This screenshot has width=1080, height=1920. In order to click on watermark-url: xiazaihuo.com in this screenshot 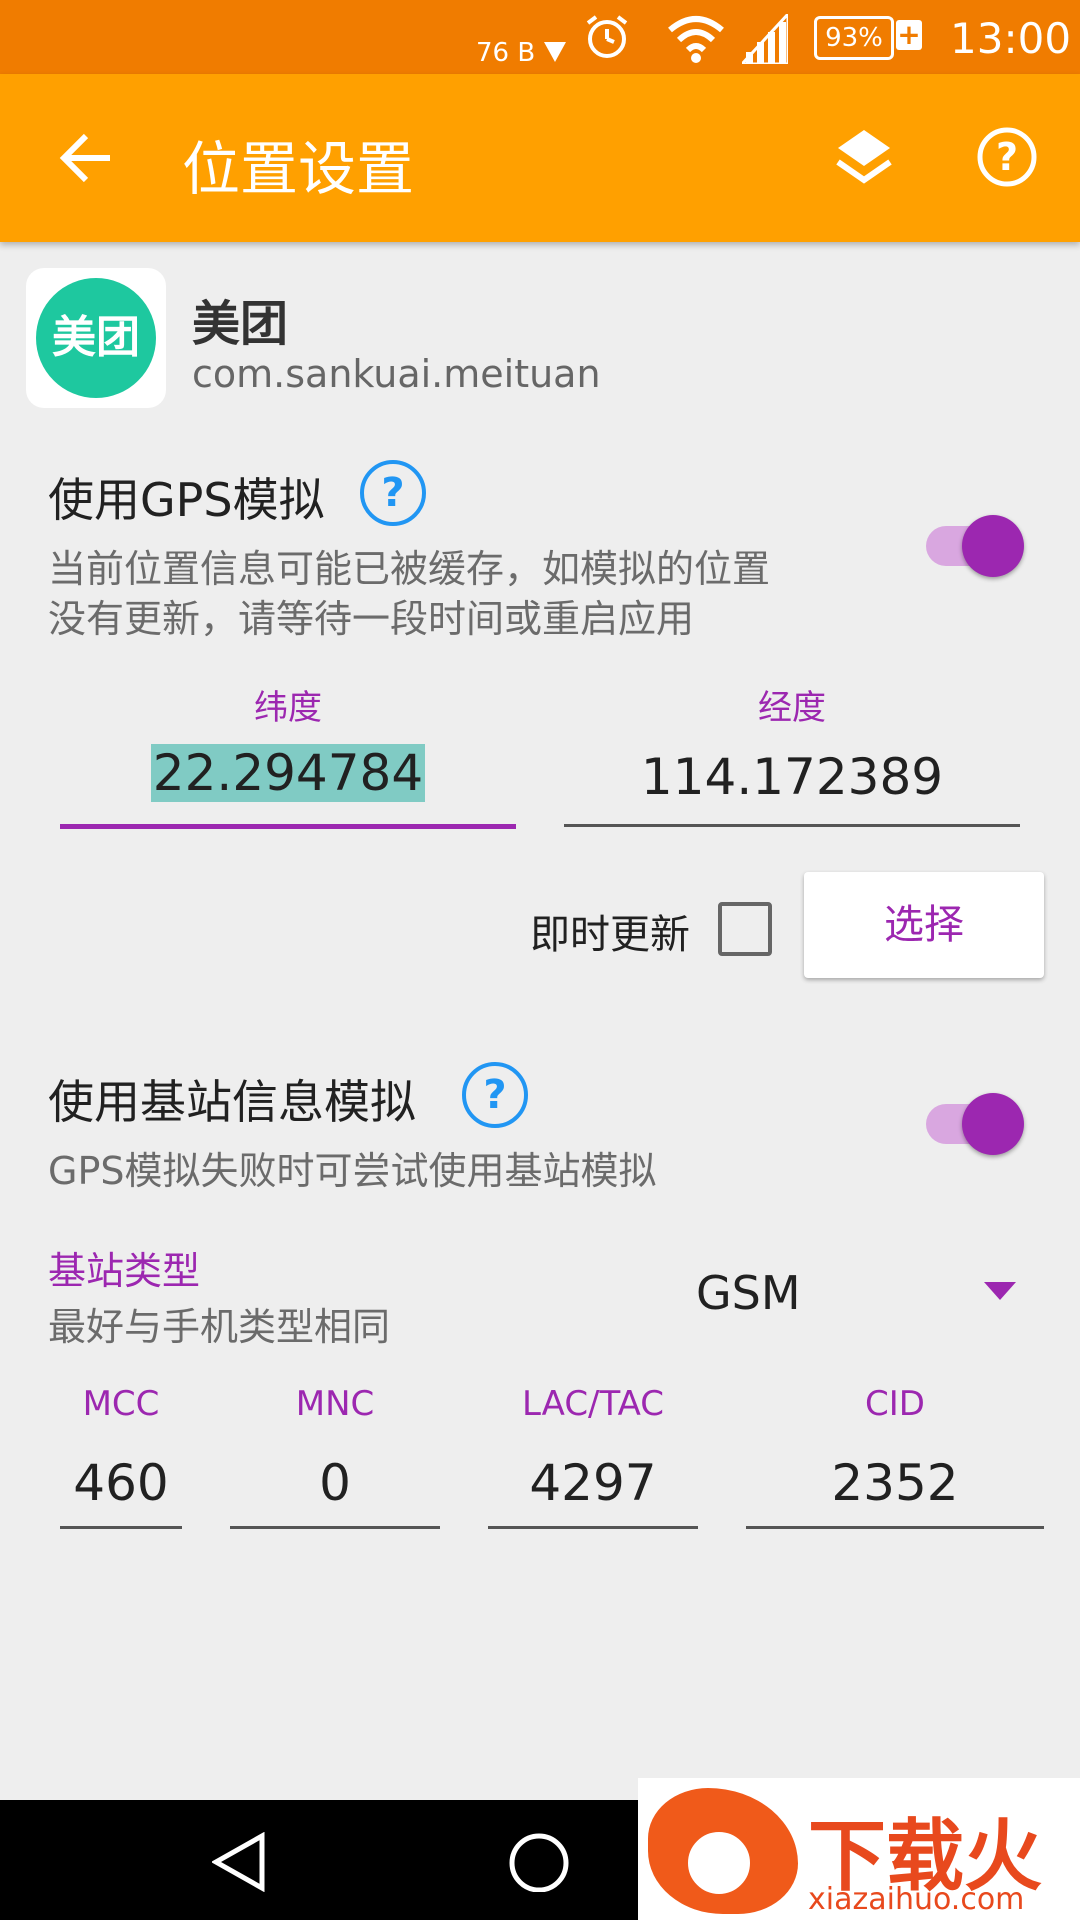, I will do `click(916, 1899)`.